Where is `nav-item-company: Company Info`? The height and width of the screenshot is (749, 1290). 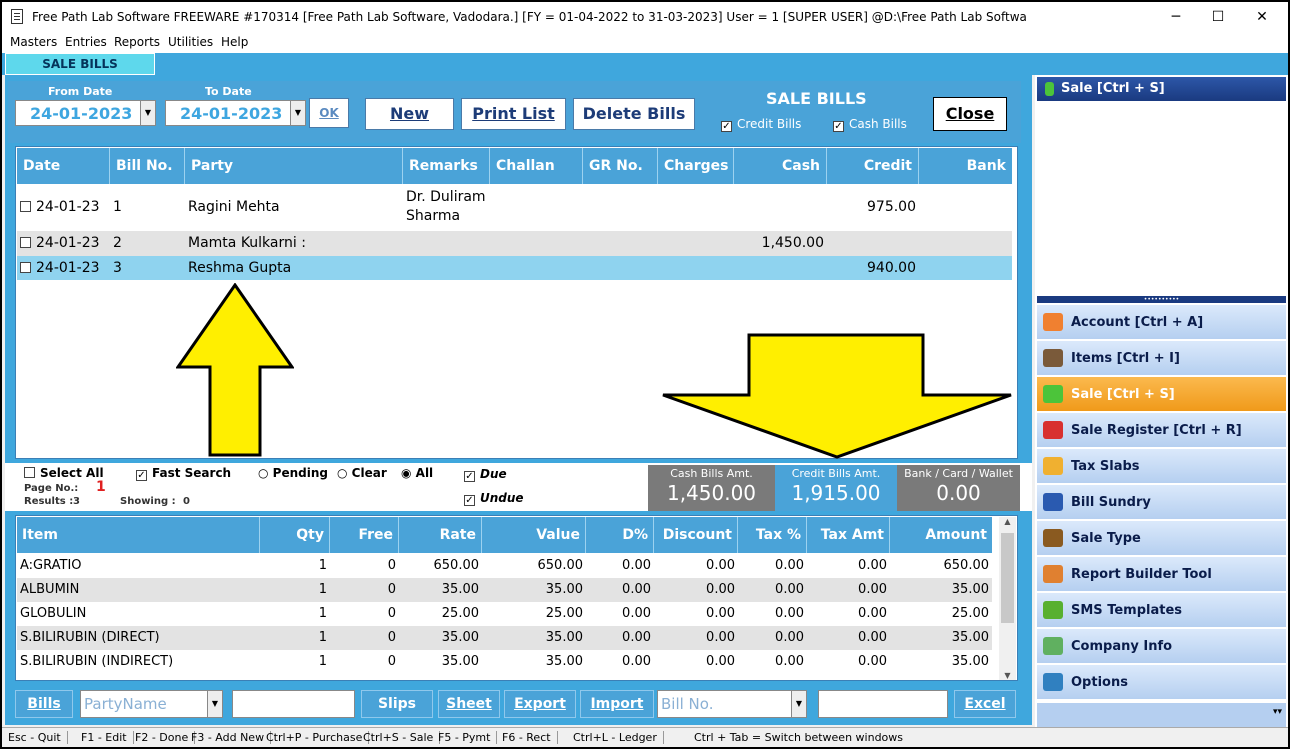
nav-item-company: Company Info is located at coordinates (1161, 646).